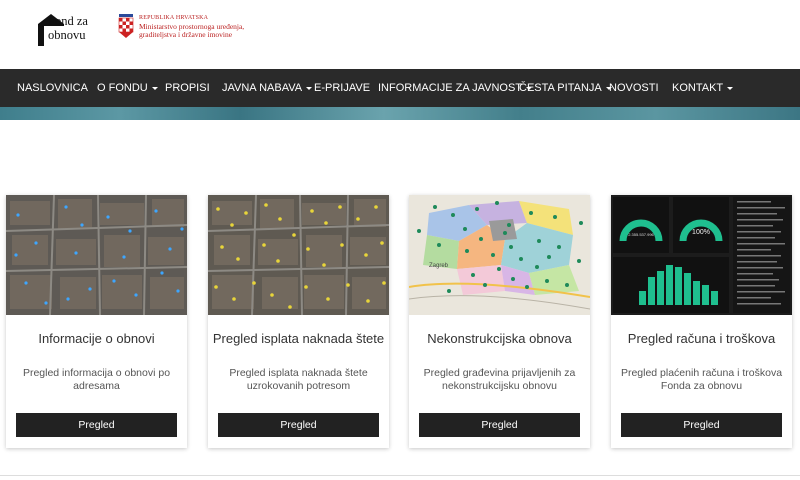 This screenshot has height=480, width=800. I want to click on nav-item-naslovnica: NASLOVNICA, so click(52, 88).